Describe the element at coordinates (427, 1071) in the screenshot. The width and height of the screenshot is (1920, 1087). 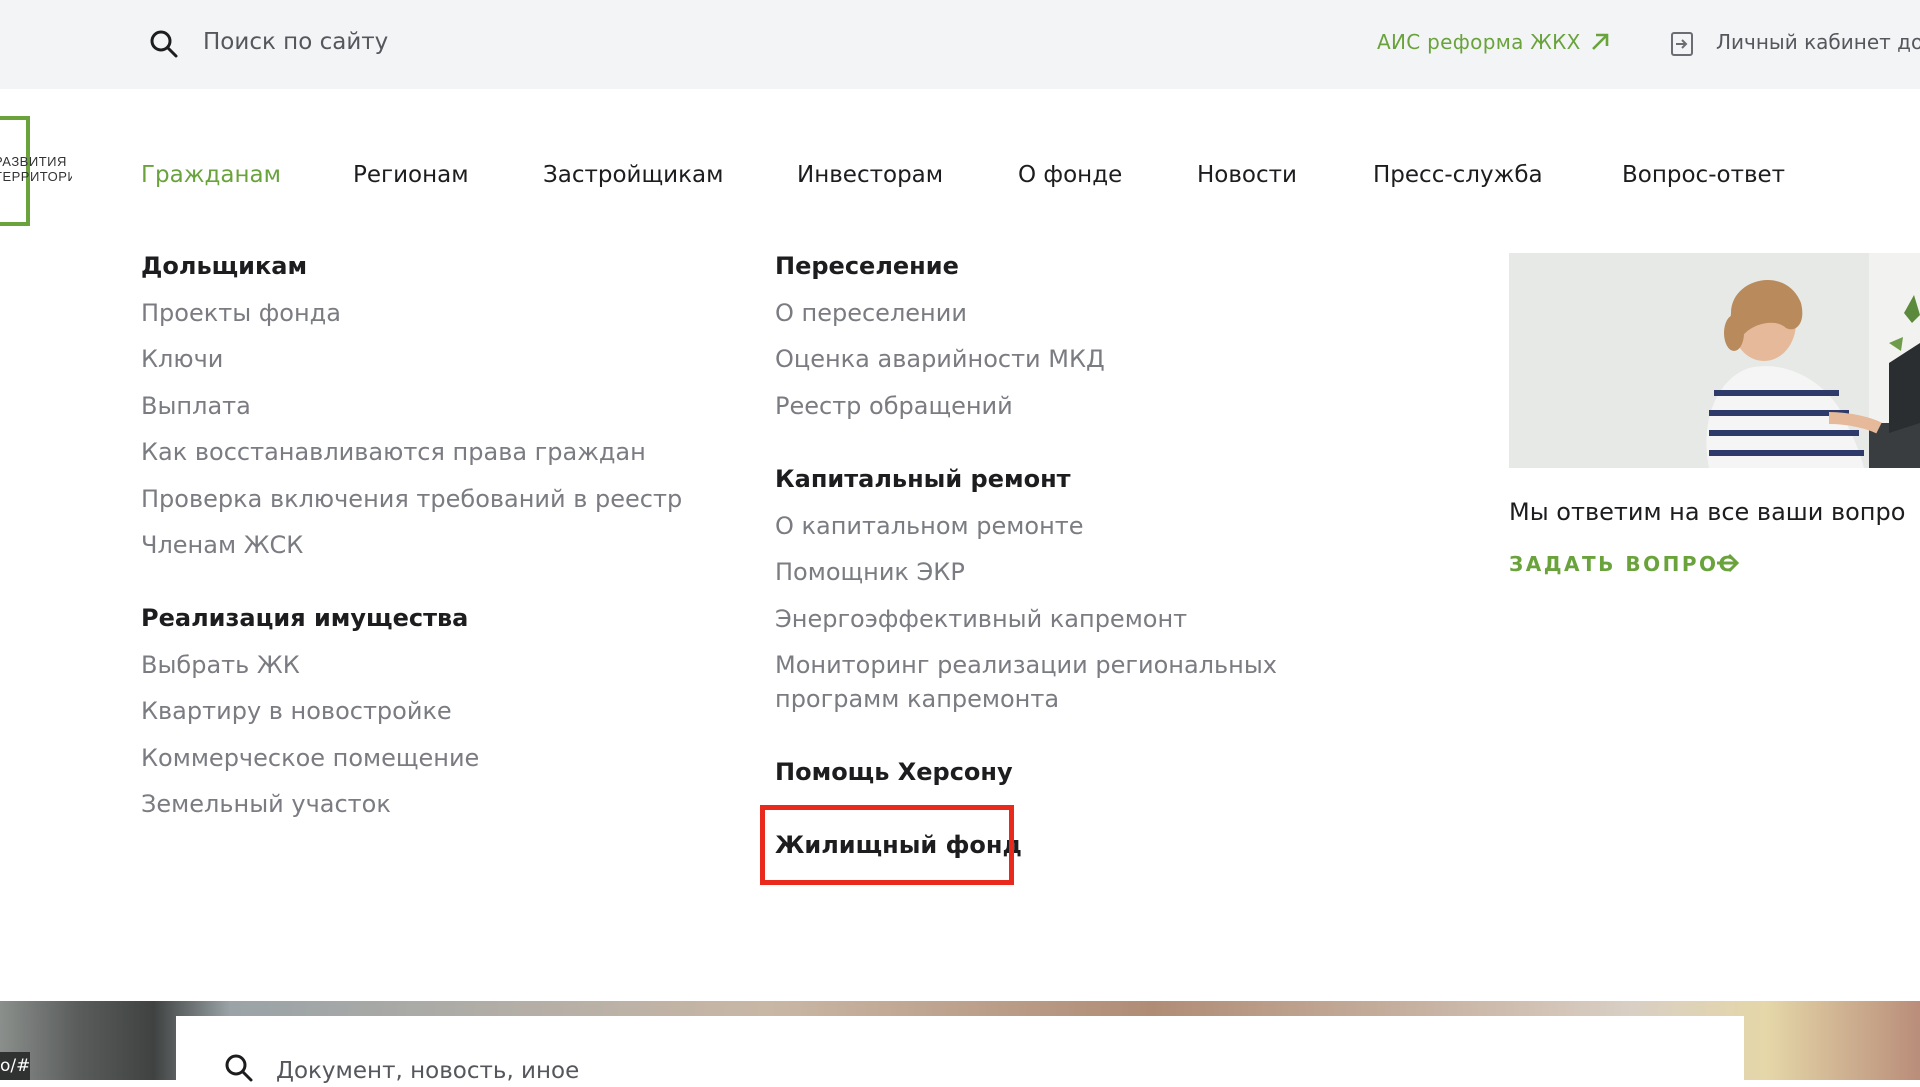
I see `hero-search-input: Документ, новость, иное` at that location.